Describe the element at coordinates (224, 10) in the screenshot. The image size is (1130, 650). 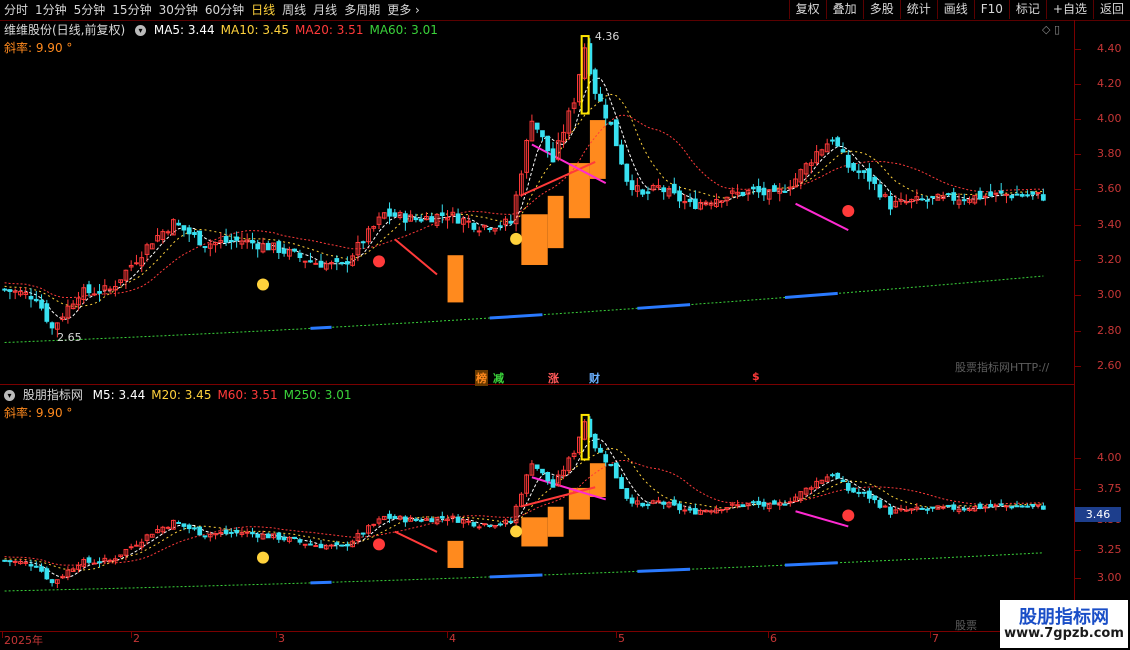
I see `period-tab: 60分钟` at that location.